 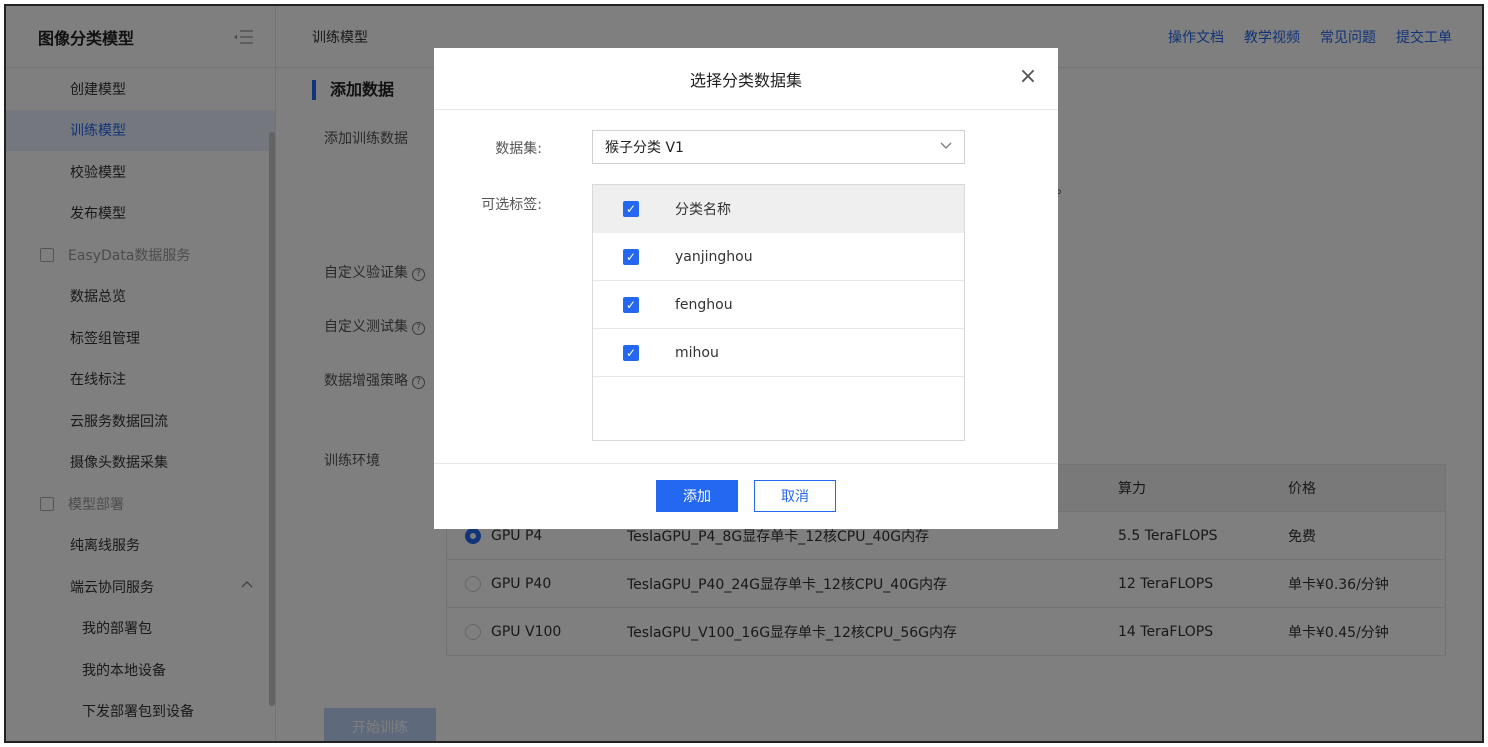 What do you see at coordinates (704, 304) in the screenshot?
I see `tag-label: fenghou` at bounding box center [704, 304].